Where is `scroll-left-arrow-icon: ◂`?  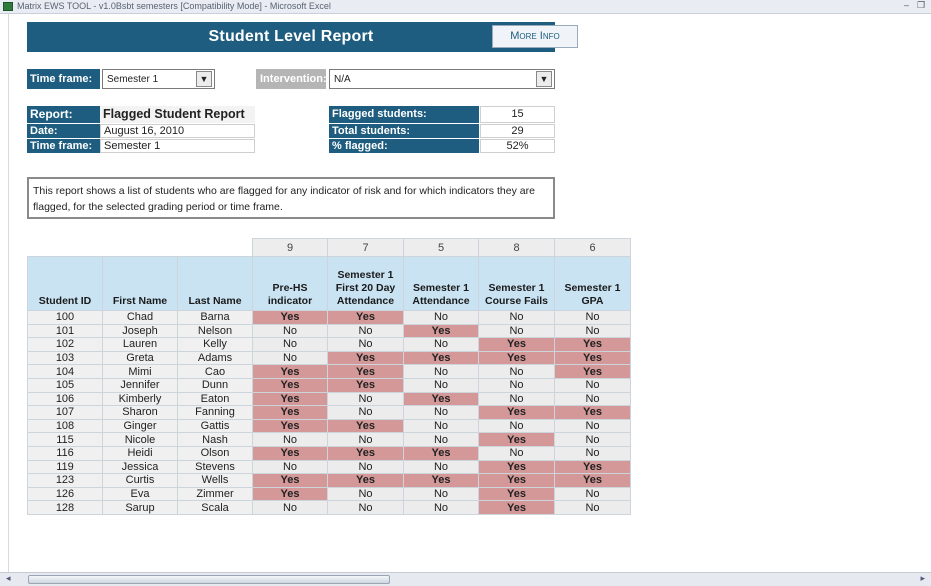
scroll-left-arrow-icon: ◂ is located at coordinates (8, 578).